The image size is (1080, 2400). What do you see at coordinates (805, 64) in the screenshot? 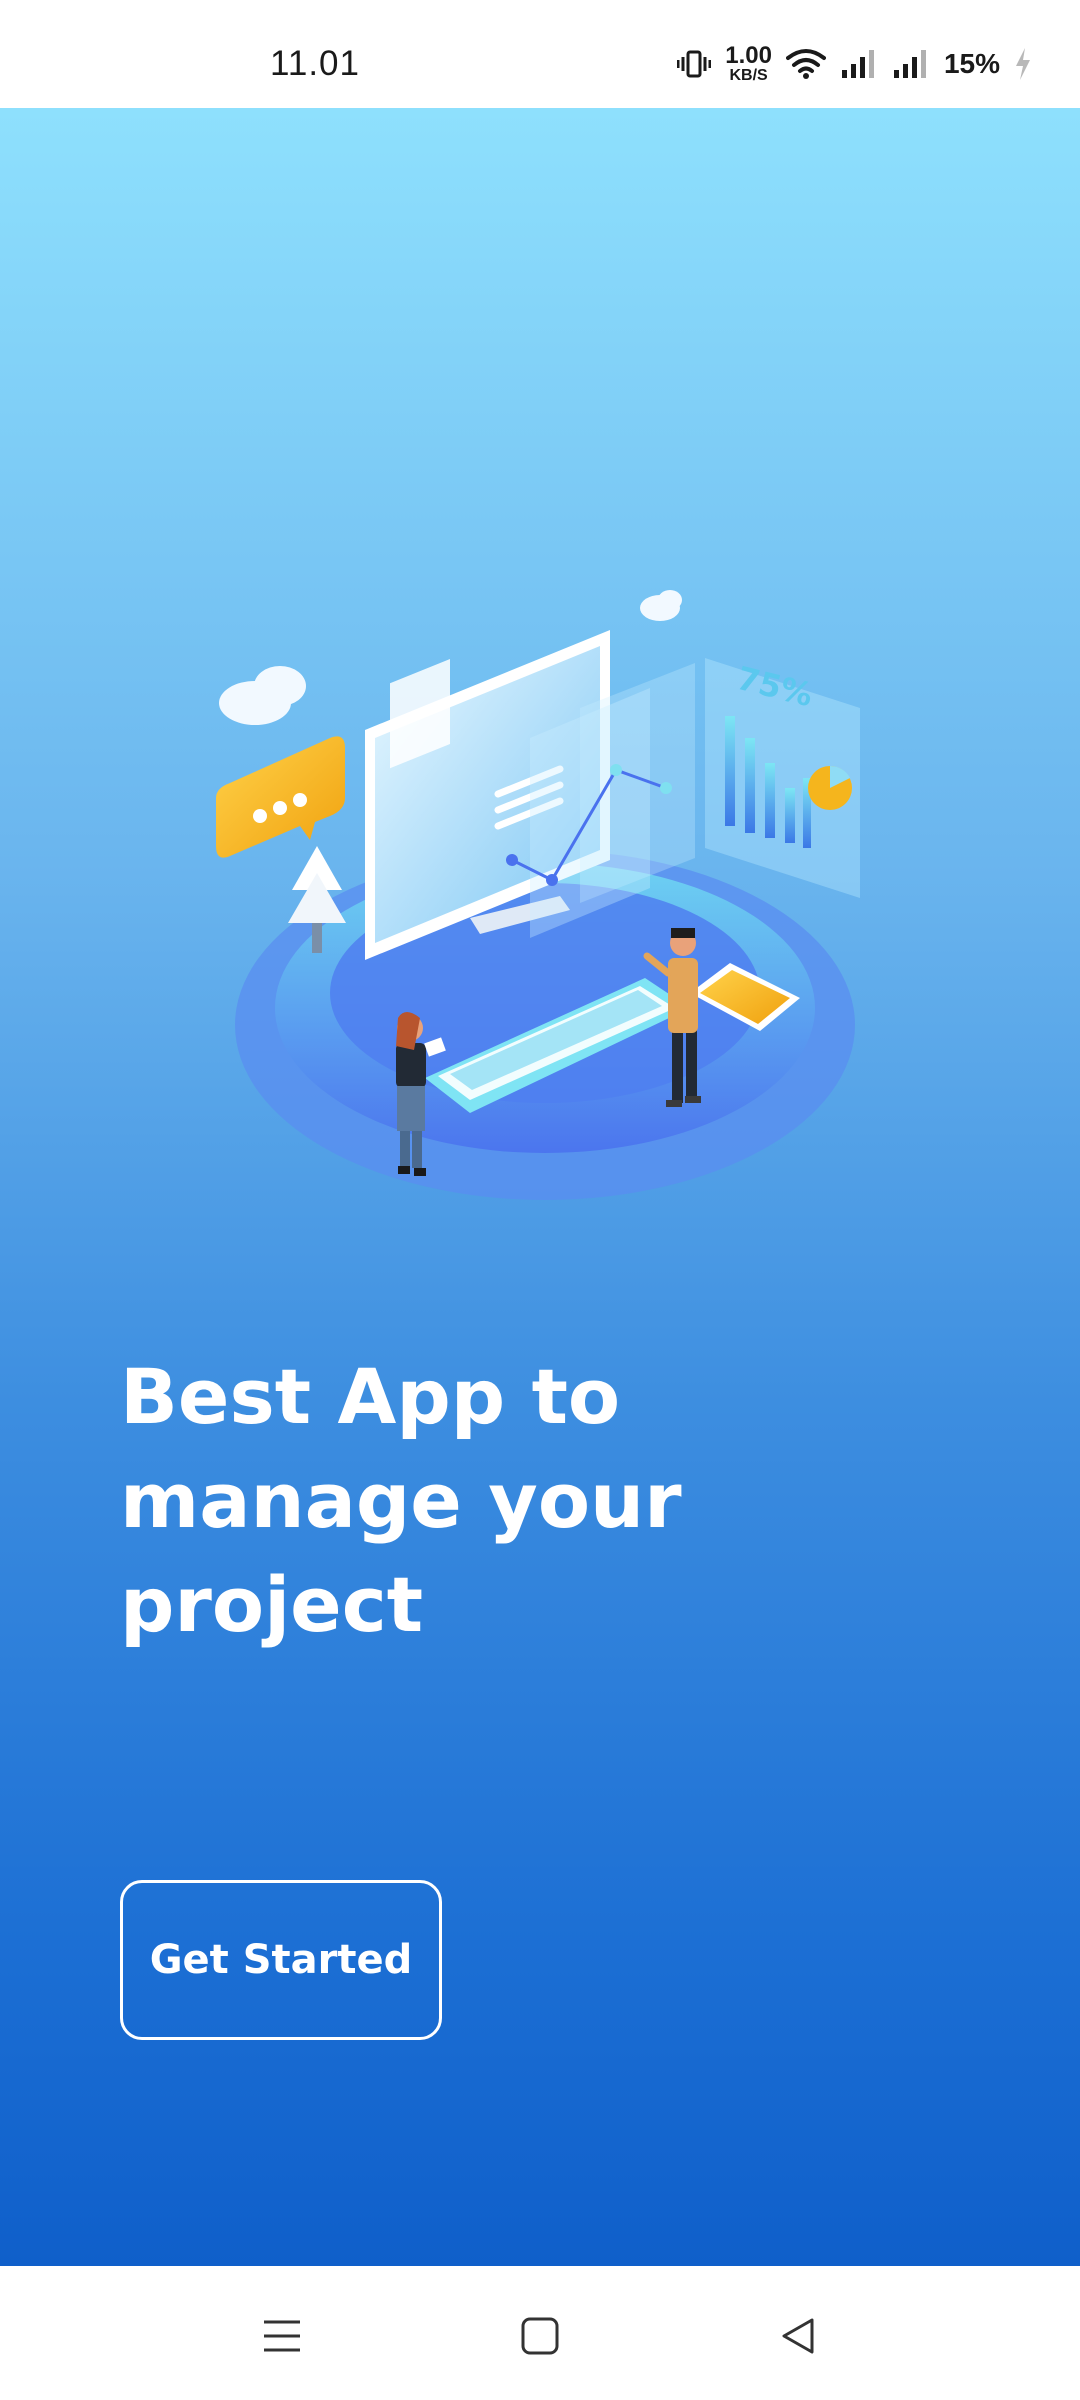
I see `wifi-icon` at bounding box center [805, 64].